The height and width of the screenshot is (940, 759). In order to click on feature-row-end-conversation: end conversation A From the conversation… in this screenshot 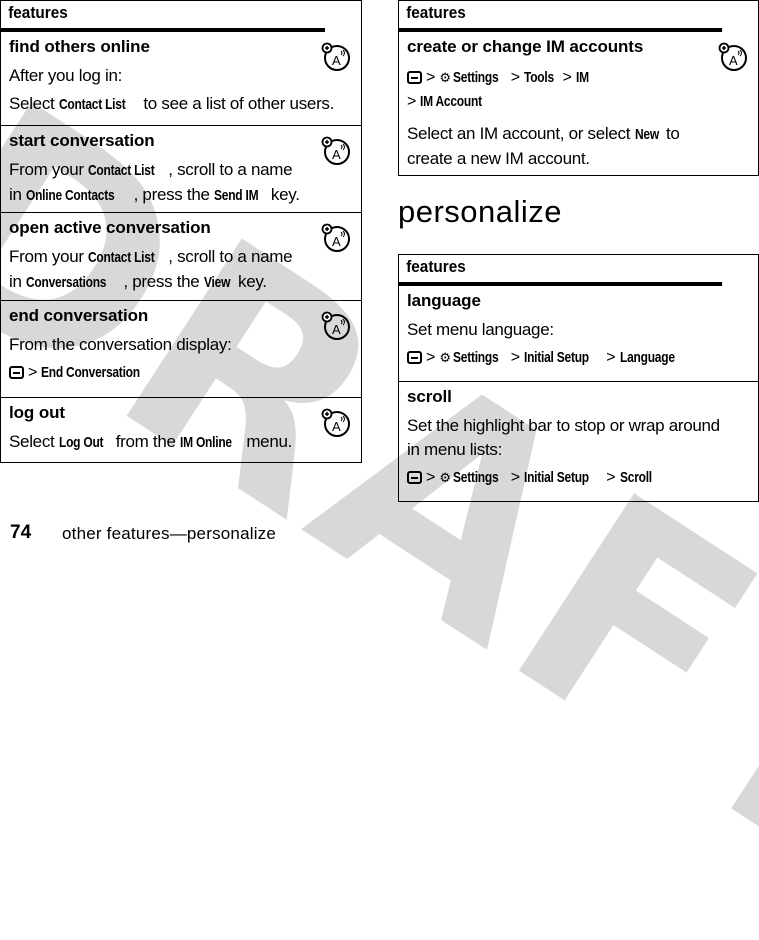, I will do `click(181, 348)`.